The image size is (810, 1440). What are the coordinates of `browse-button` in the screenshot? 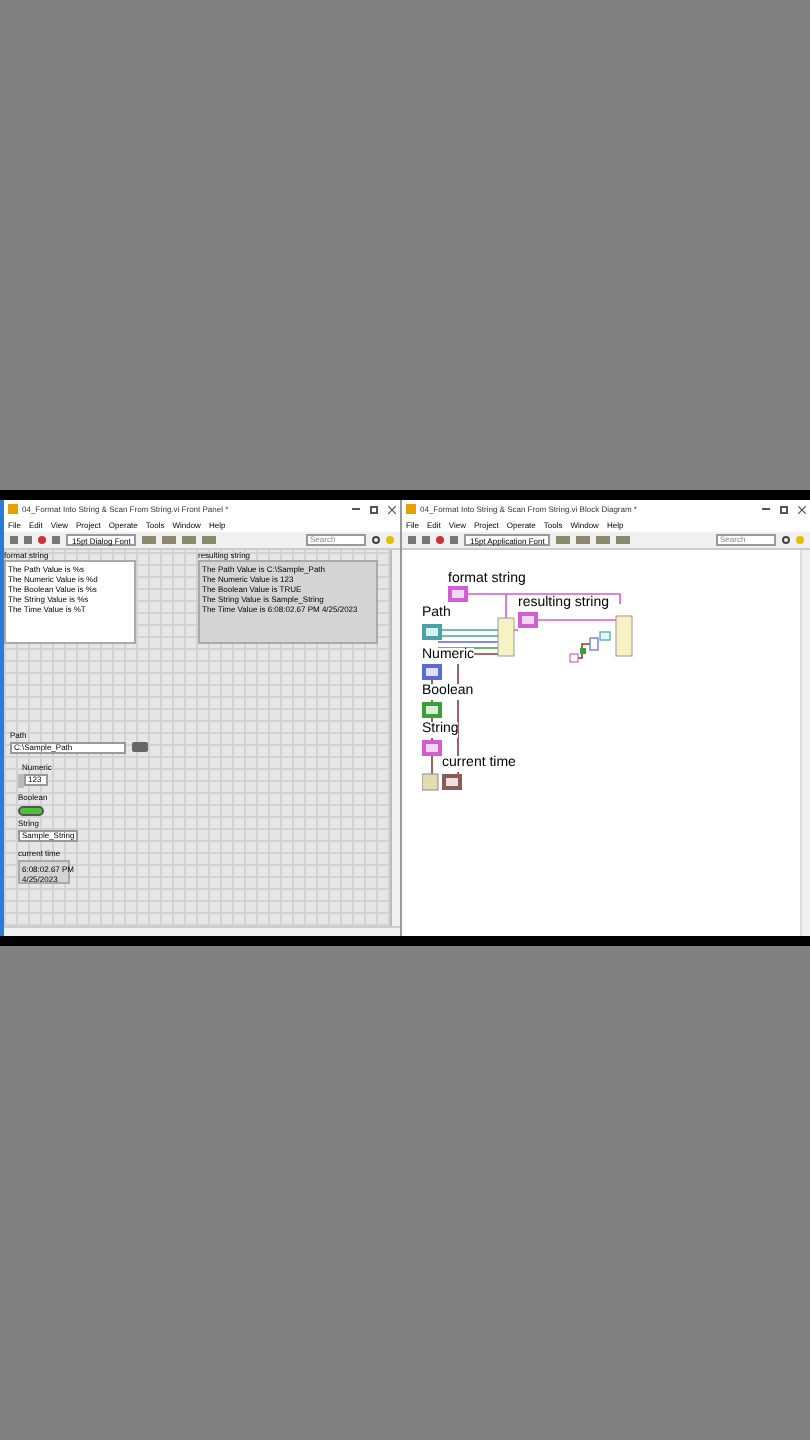 It's located at (140, 747).